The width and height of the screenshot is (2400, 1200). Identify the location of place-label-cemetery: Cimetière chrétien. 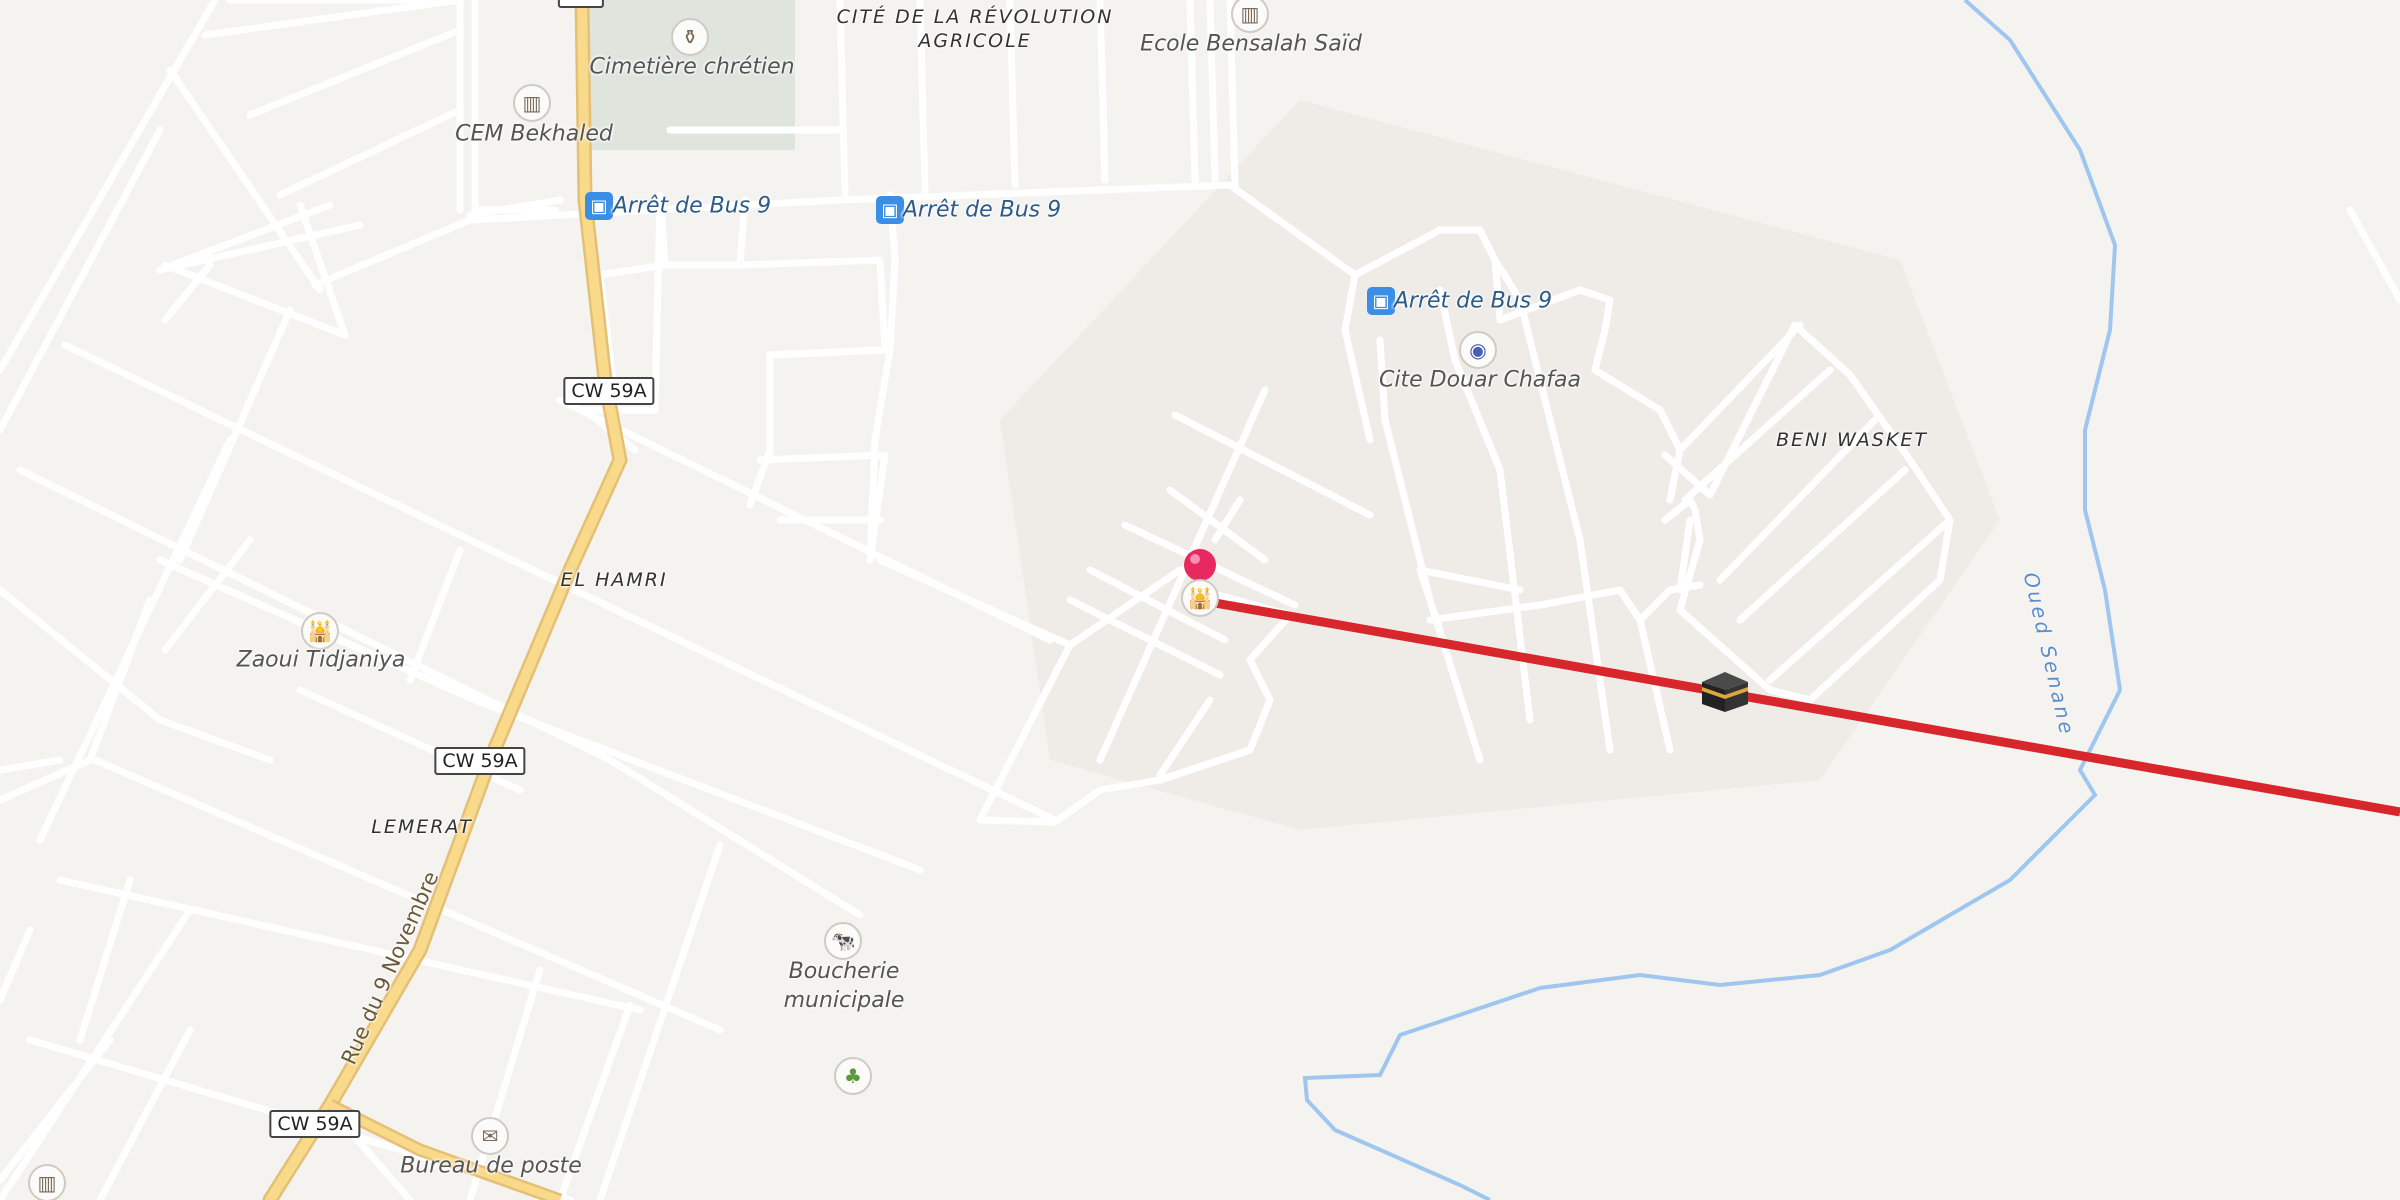
(691, 67).